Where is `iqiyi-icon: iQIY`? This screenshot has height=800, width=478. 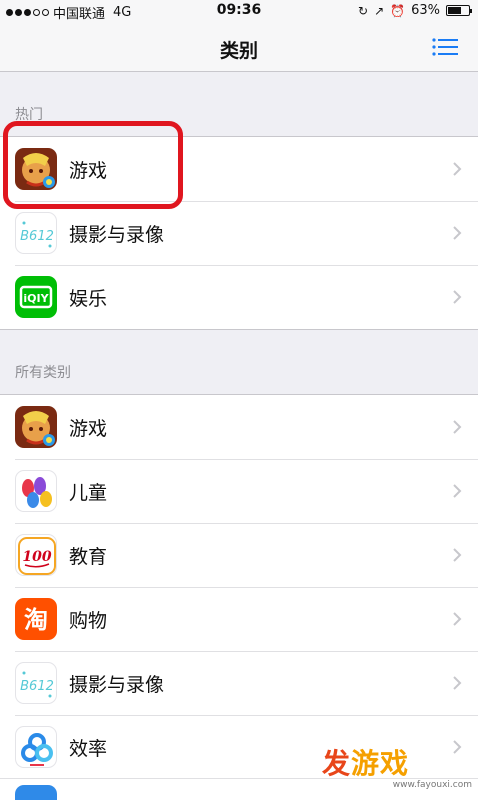 iqiyi-icon: iQIY is located at coordinates (36, 297).